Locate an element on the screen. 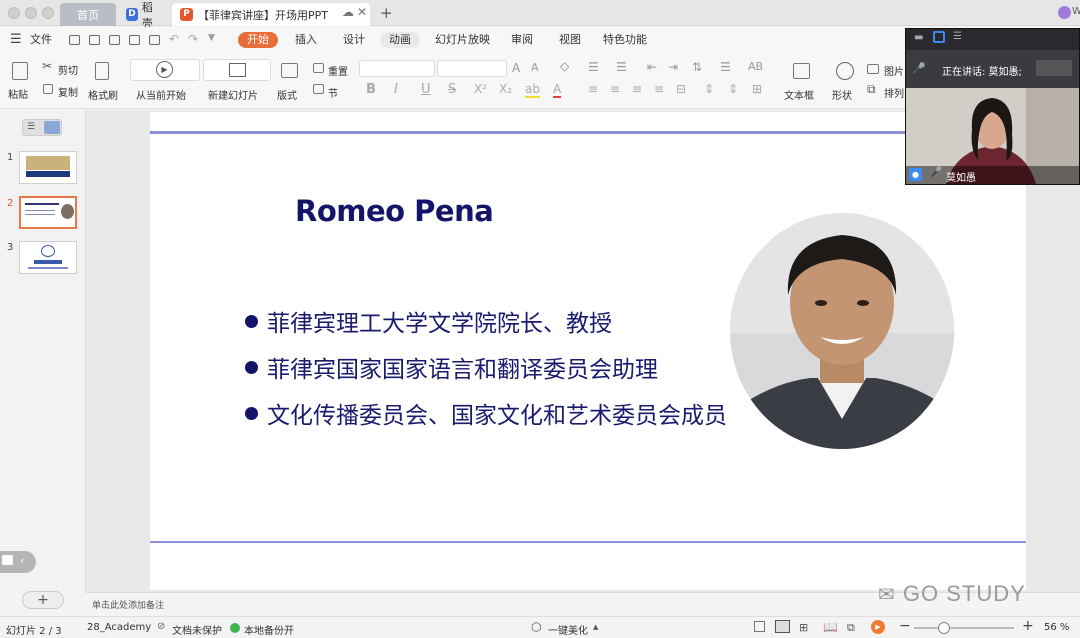  reset-icon is located at coordinates (318, 68).